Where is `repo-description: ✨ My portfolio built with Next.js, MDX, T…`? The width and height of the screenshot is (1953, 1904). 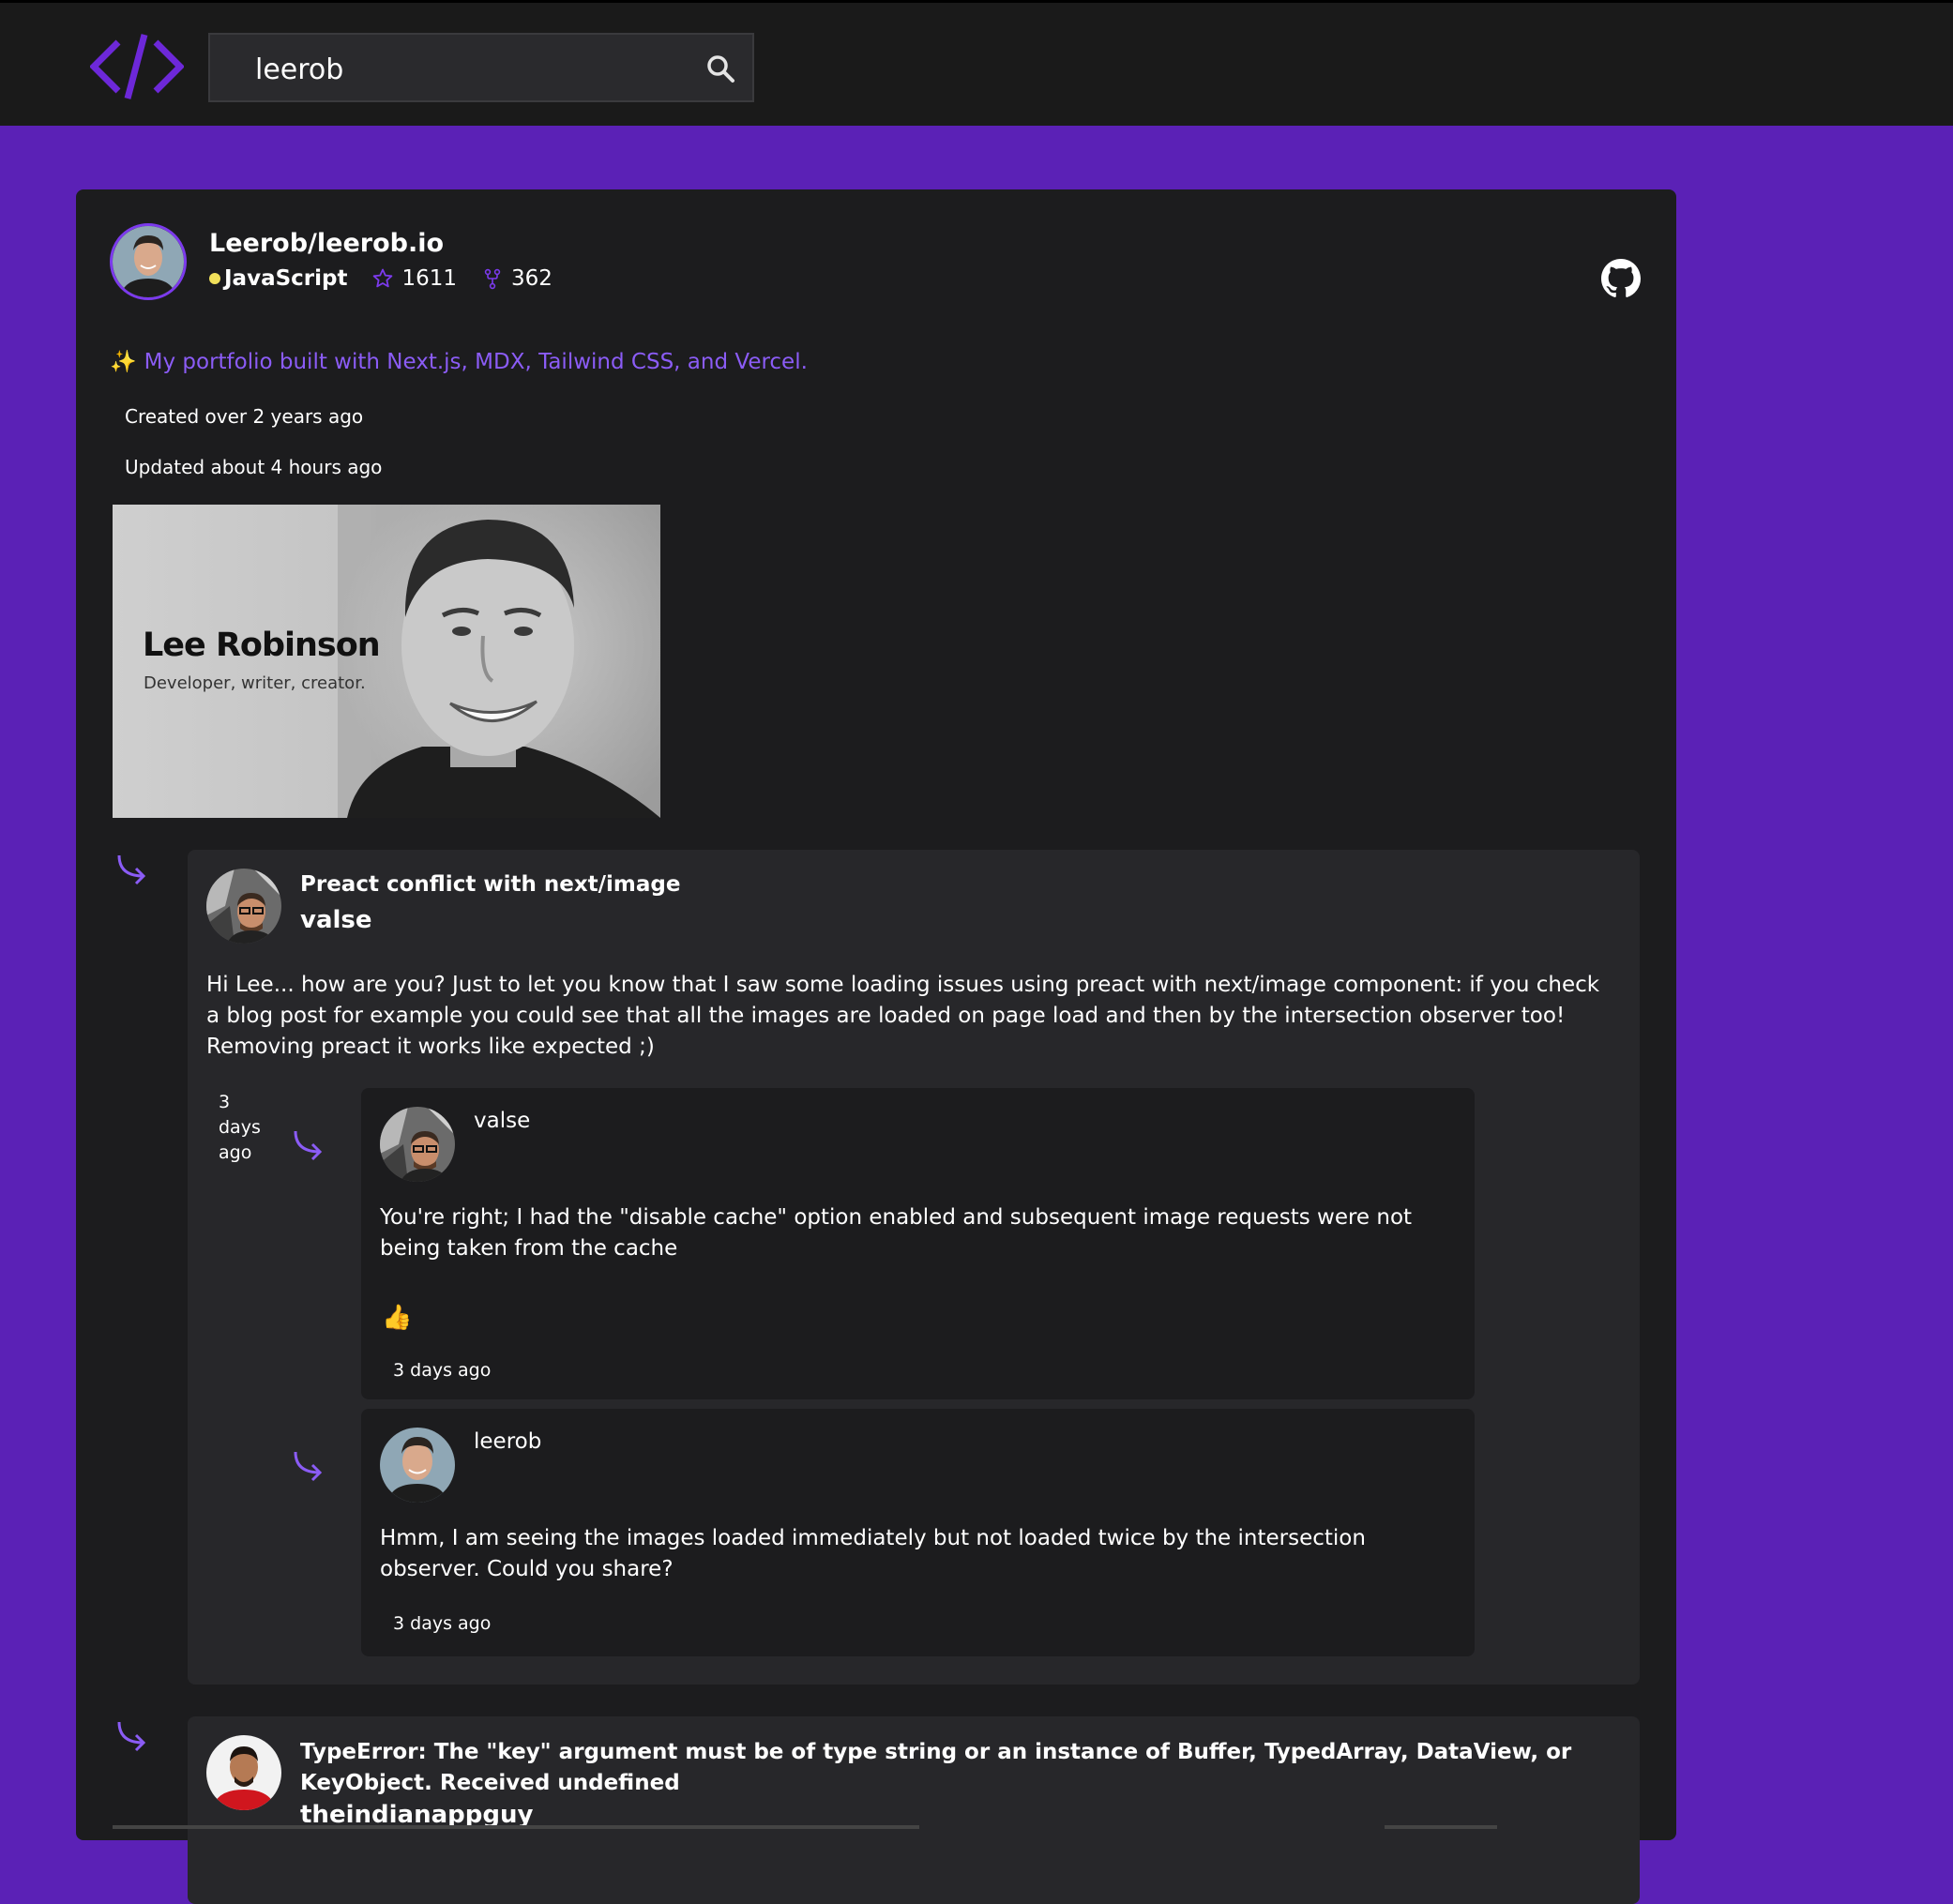 repo-description: ✨ My portfolio built with Next.js, MDX, T… is located at coordinates (459, 362).